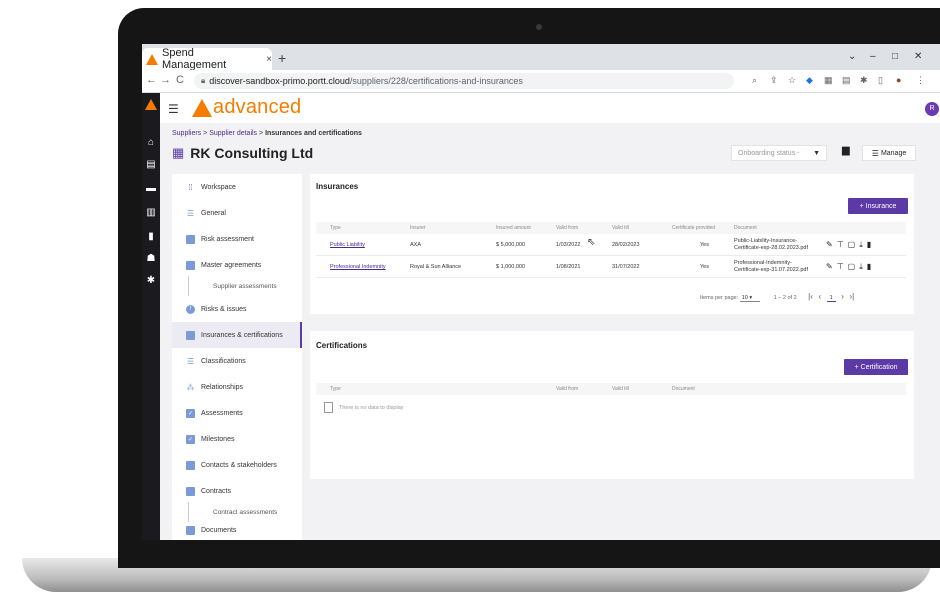 The height and width of the screenshot is (597, 940). Describe the element at coordinates (237, 413) in the screenshot. I see `nav-item-assessments: ✓ Assessments` at that location.